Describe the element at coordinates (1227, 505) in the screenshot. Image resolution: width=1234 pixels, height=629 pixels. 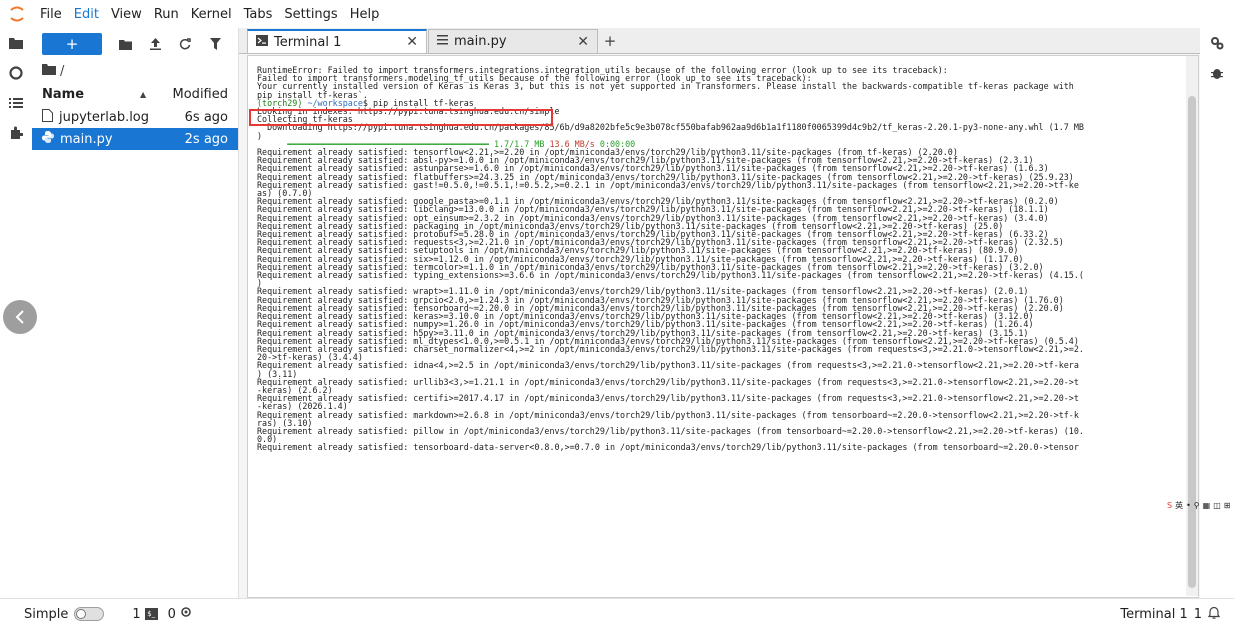
I see `ime-grid-icon: ⊞` at that location.